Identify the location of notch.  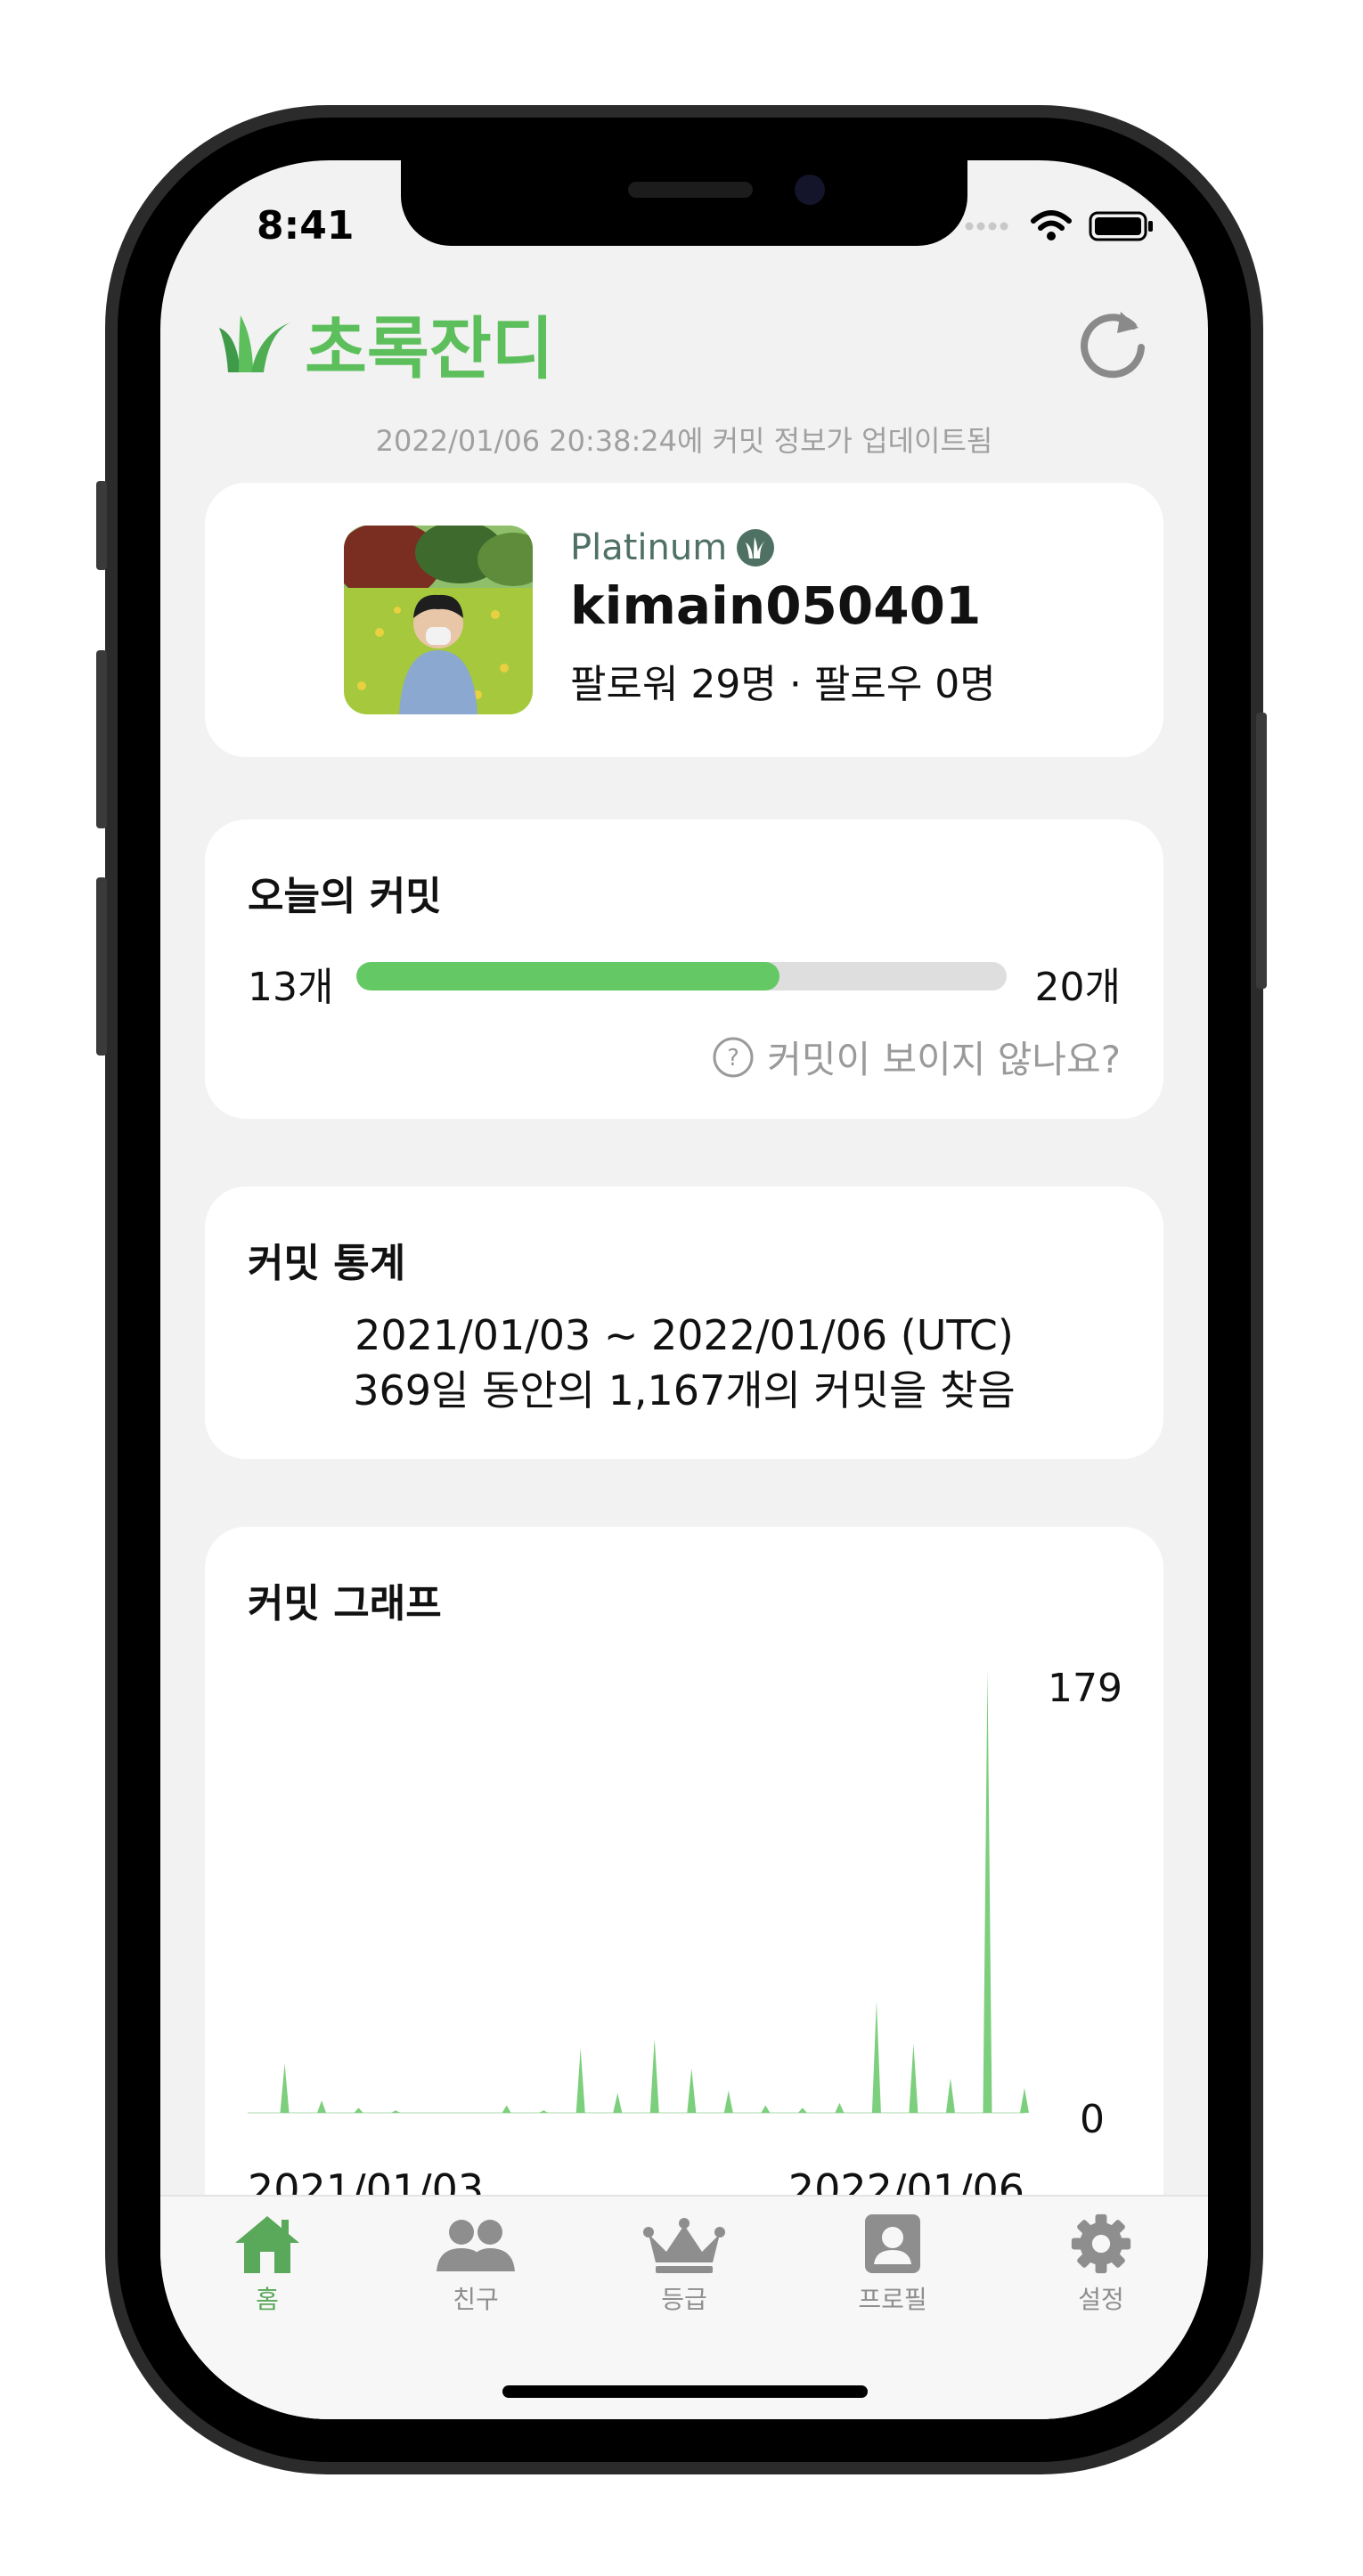
(684, 203).